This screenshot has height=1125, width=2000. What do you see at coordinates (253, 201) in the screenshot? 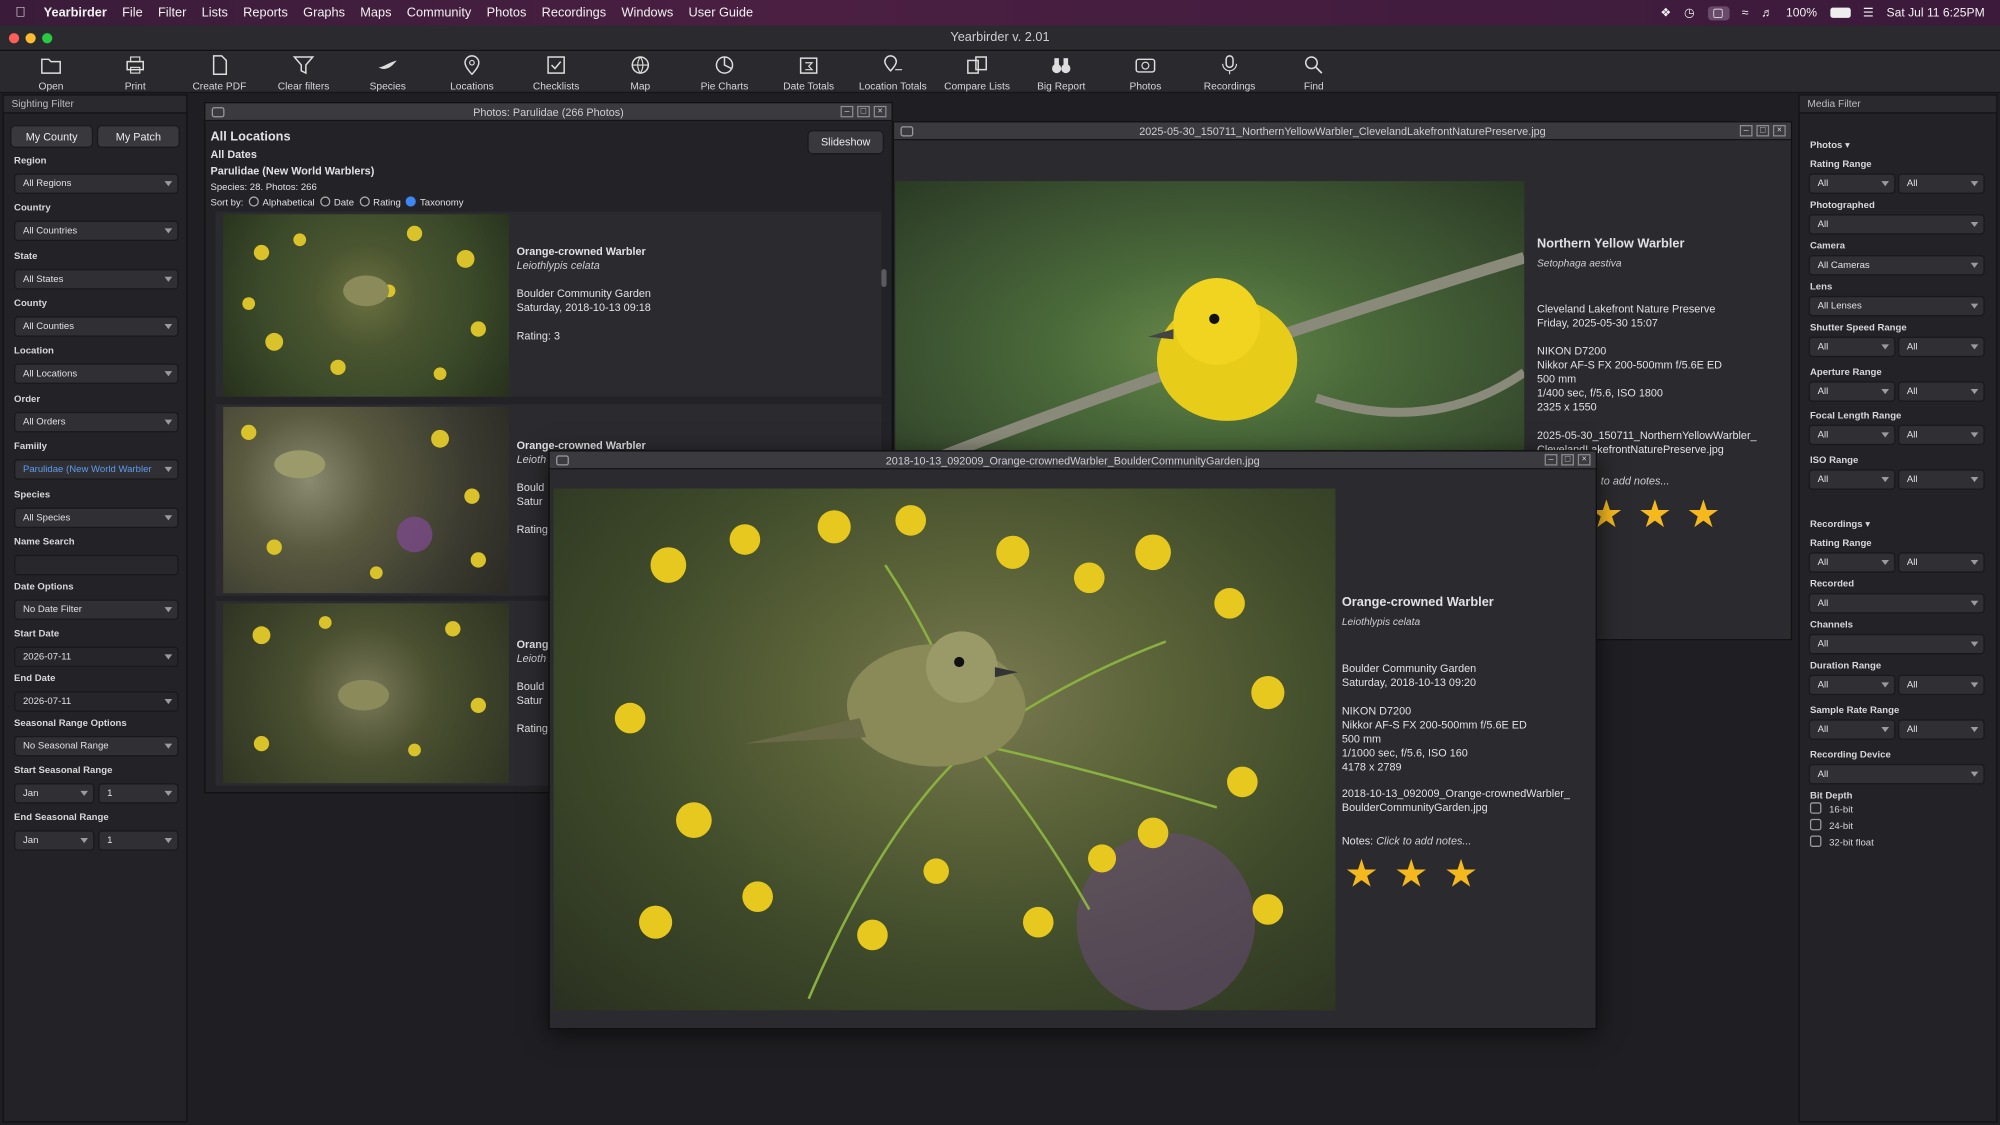
I see `sort-alphabetical-radio` at bounding box center [253, 201].